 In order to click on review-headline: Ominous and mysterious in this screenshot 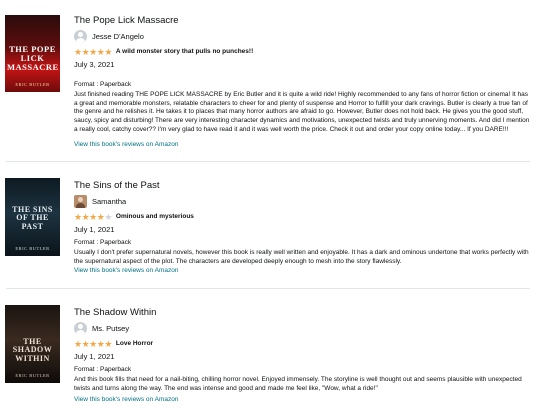, I will do `click(154, 216)`.